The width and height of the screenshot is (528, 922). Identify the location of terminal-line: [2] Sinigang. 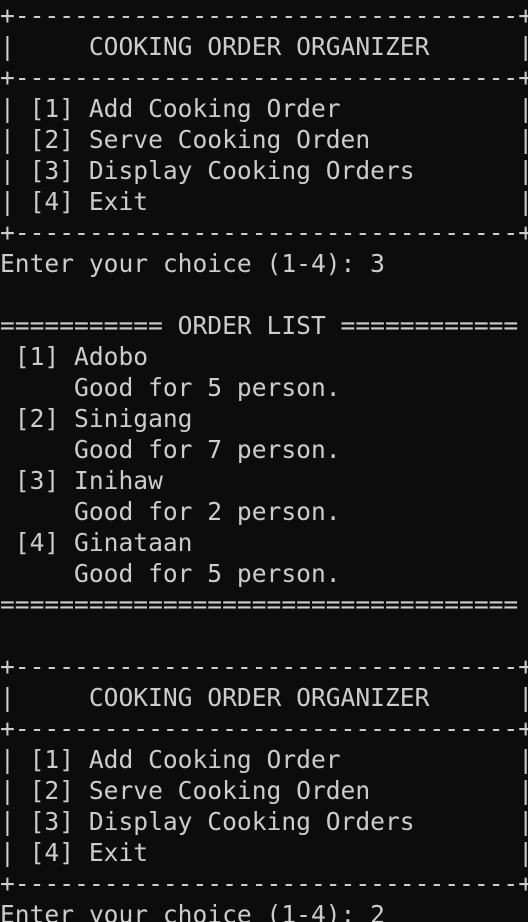
(96, 418).